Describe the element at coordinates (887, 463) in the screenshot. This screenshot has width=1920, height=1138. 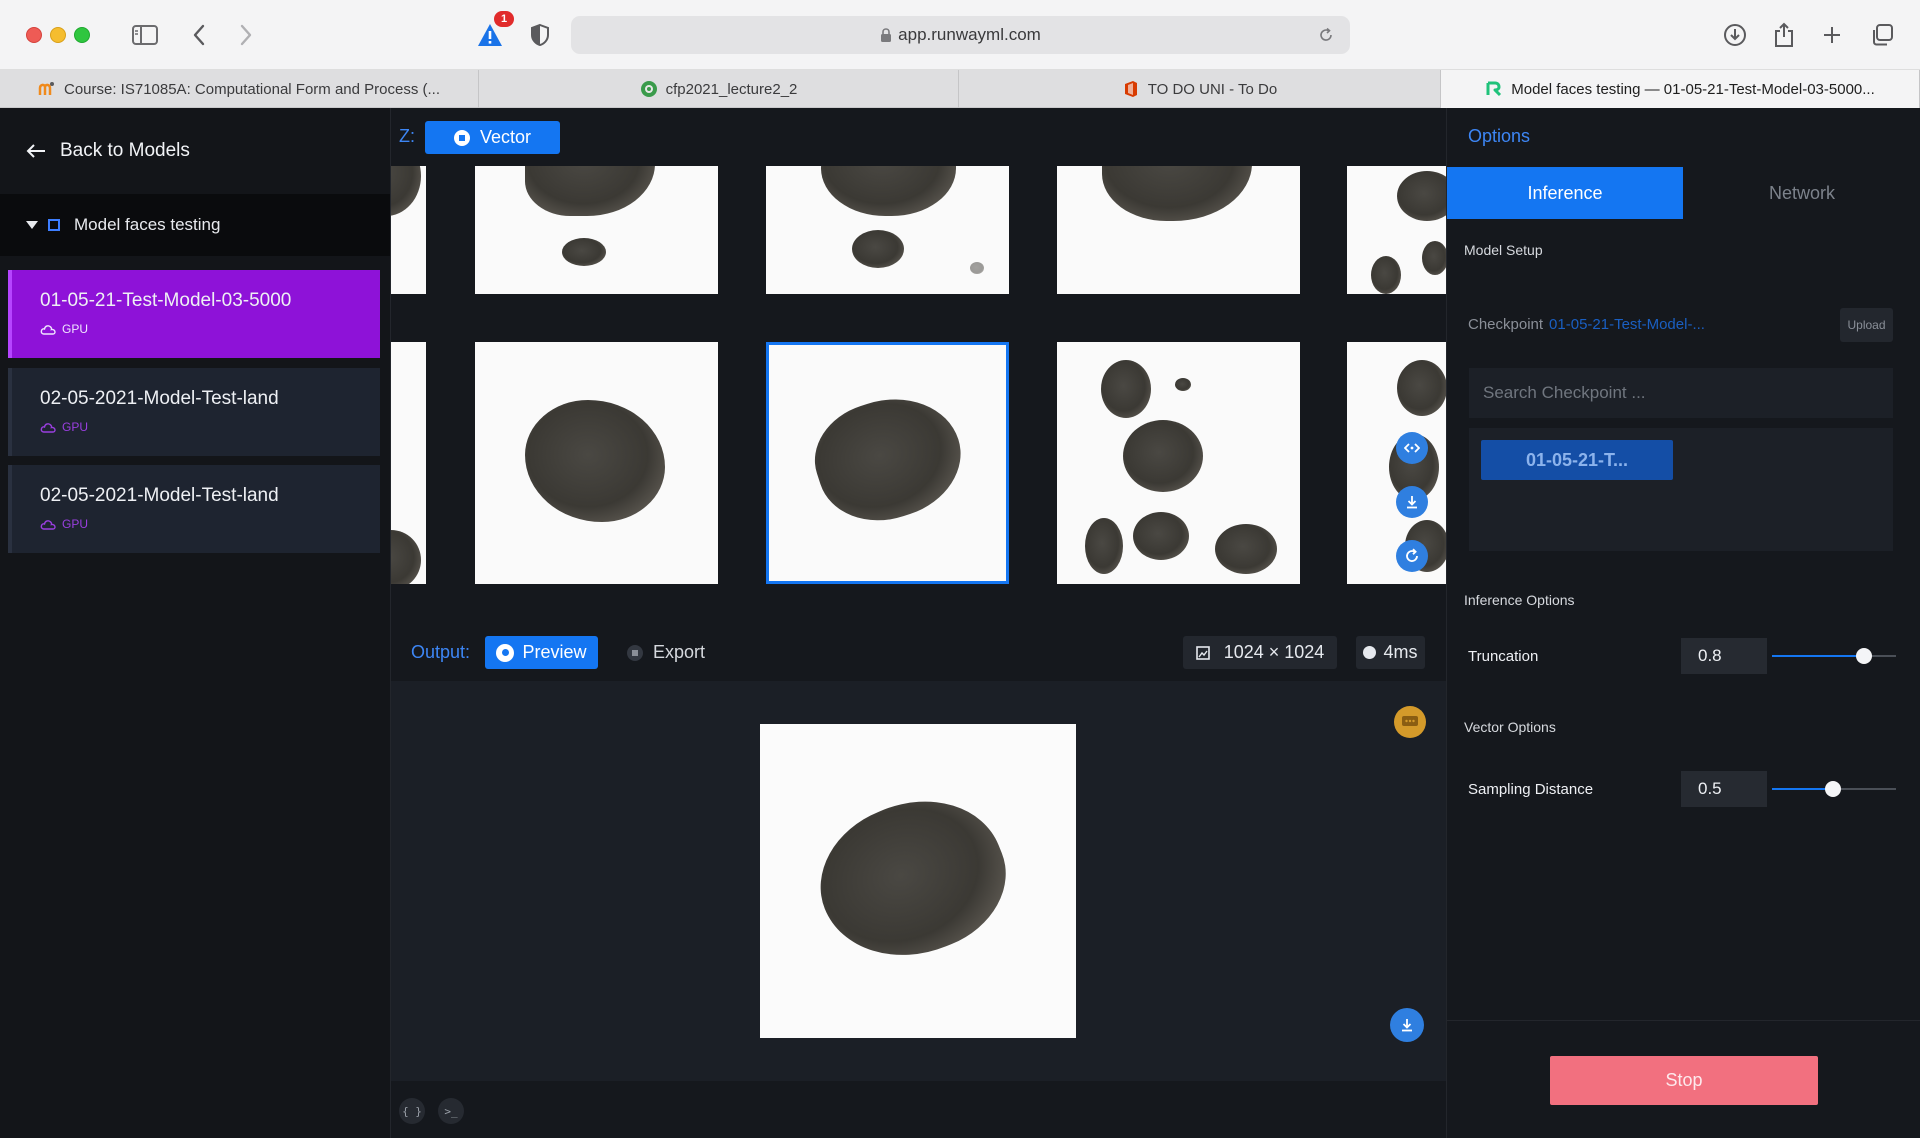
I see `grid-thumbnail-selected` at that location.